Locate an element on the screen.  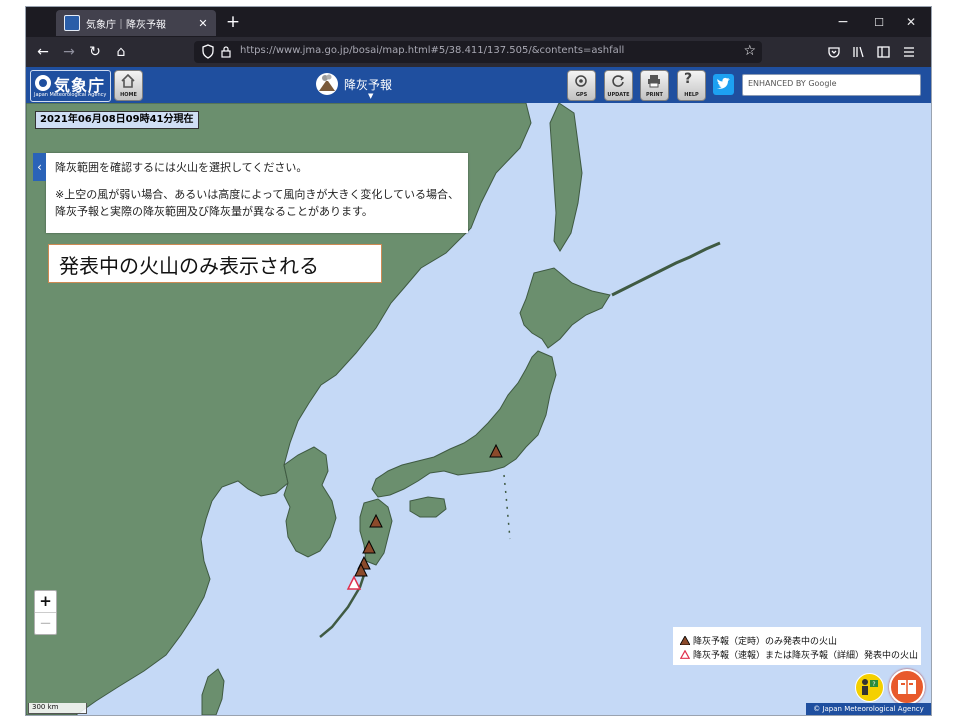
chevron-left-icon: ‹ is located at coordinates (39, 167).